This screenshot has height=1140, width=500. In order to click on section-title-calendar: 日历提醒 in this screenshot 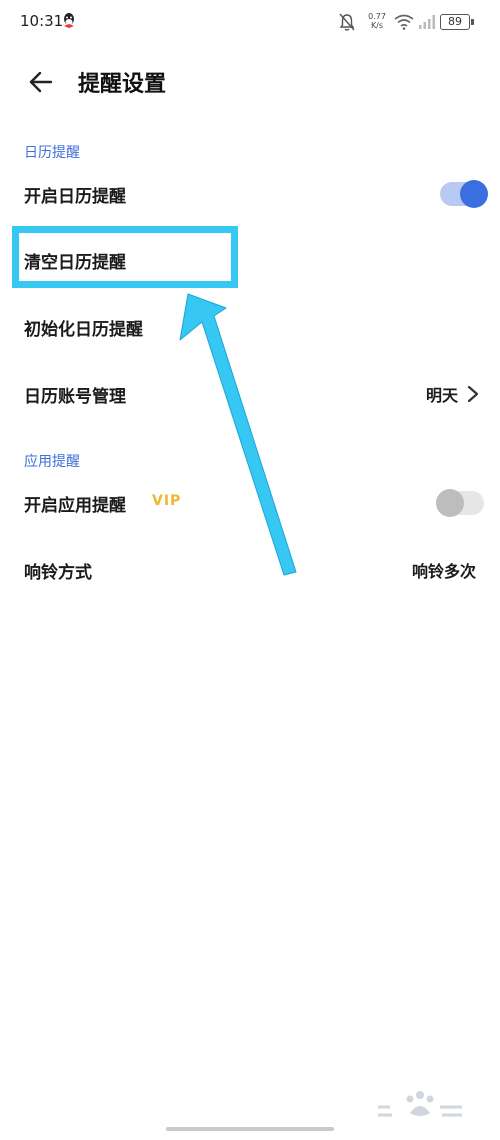, I will do `click(52, 153)`.